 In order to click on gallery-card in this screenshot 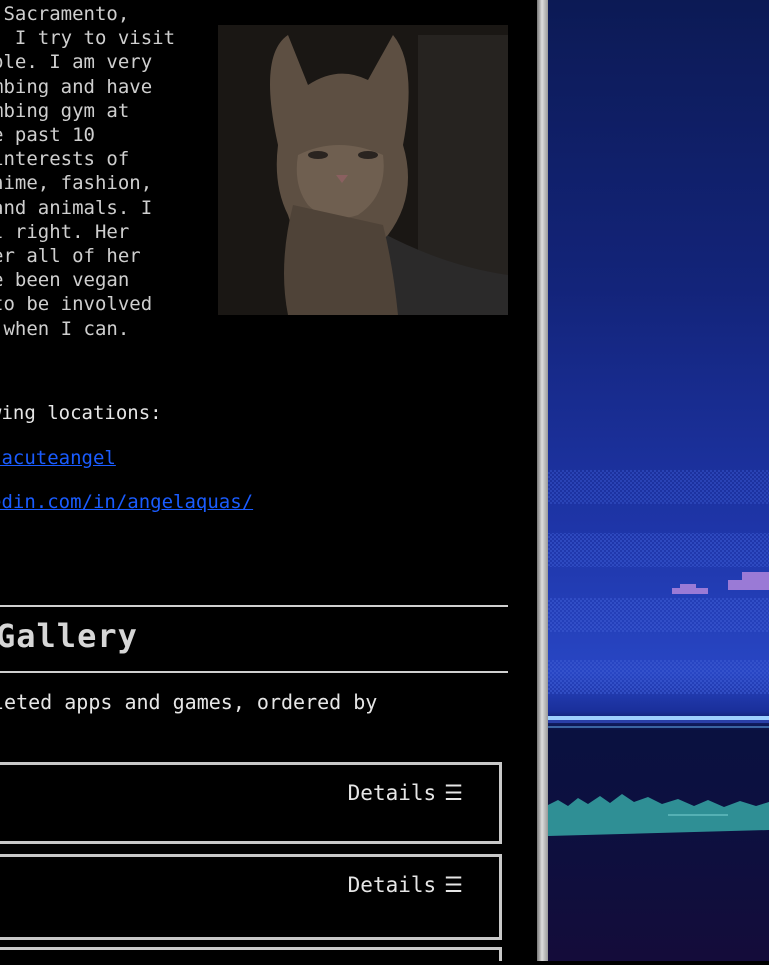, I will do `click(251, 954)`.